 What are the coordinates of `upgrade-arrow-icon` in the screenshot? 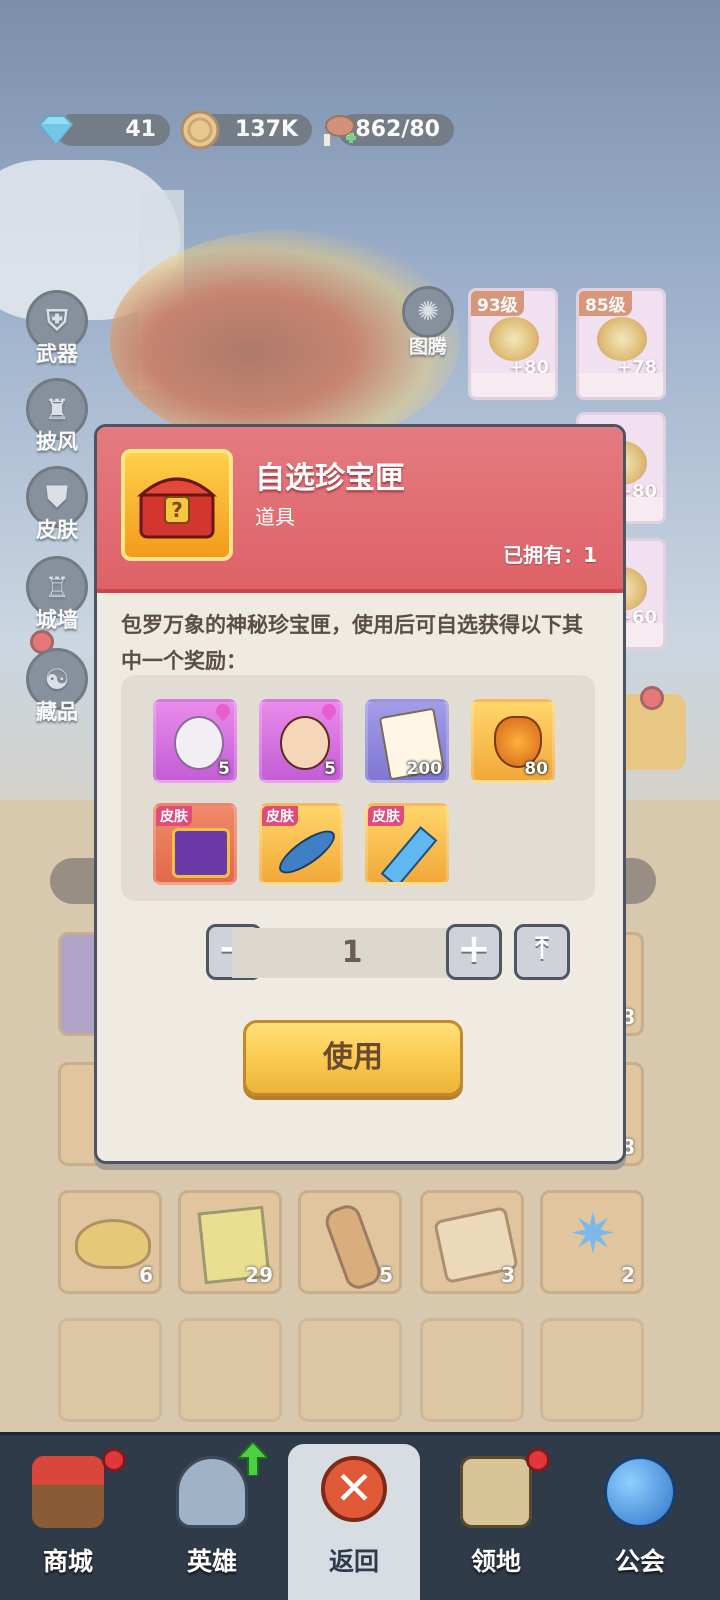 It's located at (253, 1458).